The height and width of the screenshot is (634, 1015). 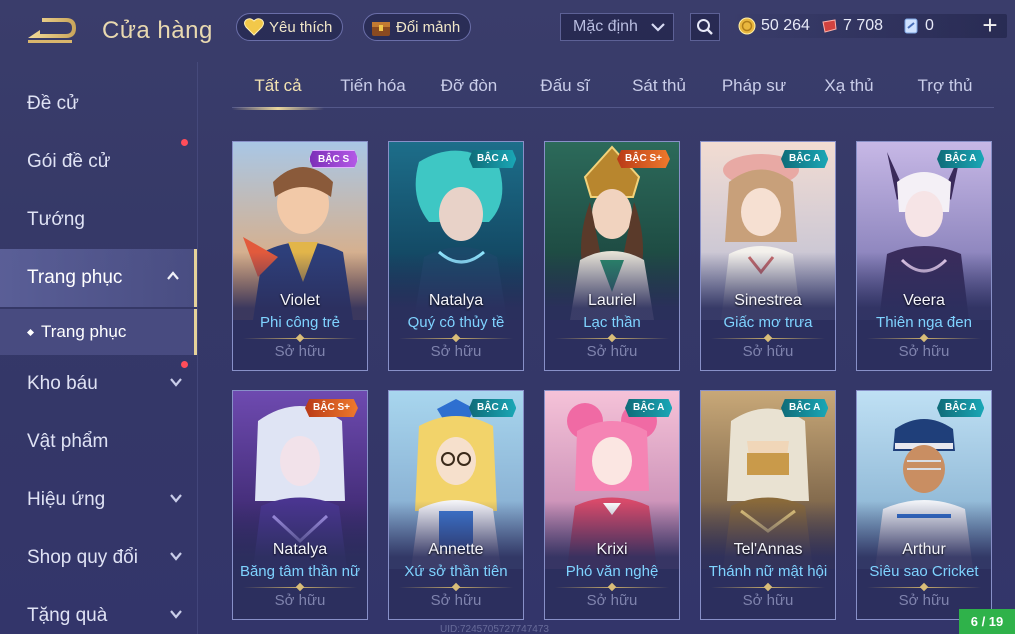 I want to click on skin-card: BẬC A Annette Xứ sở thần tiên Sở hữu, so click(x=456, y=505).